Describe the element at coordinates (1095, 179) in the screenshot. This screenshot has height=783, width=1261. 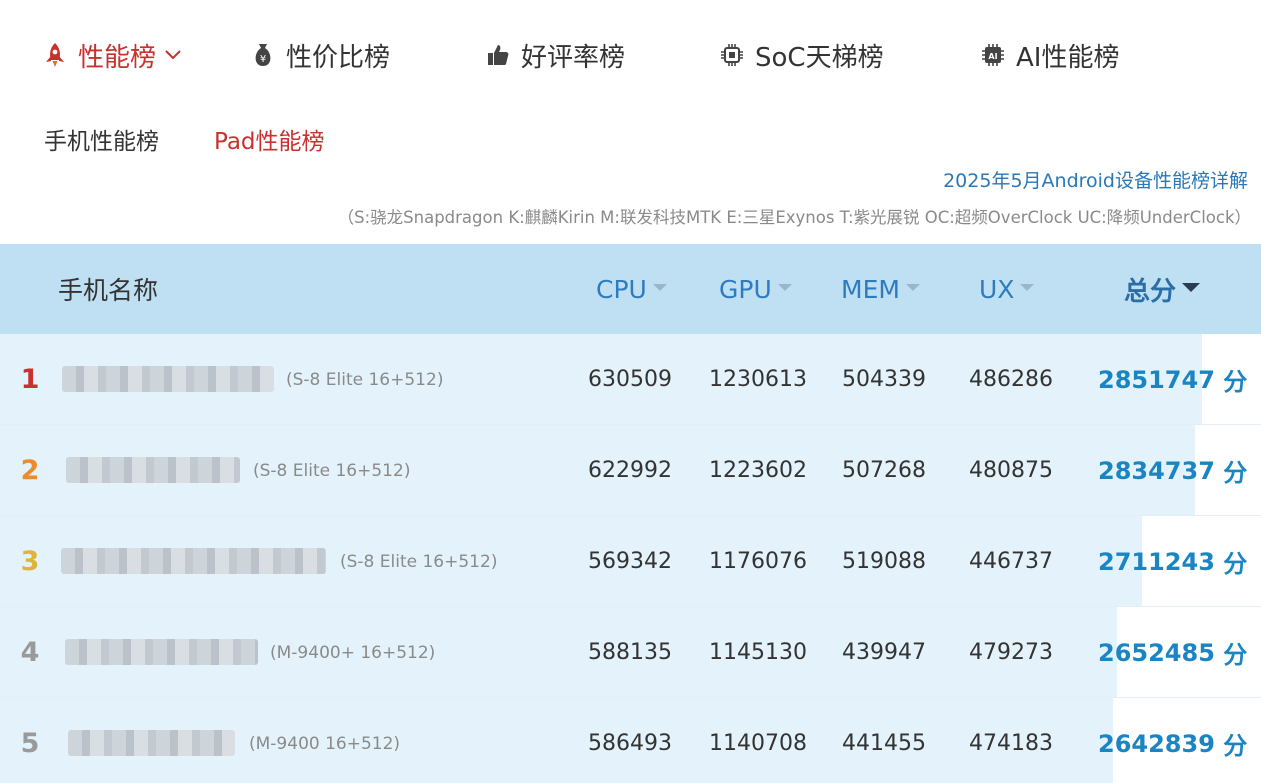
I see `detail-link: 2025年5月Android设备性能榜详解` at that location.